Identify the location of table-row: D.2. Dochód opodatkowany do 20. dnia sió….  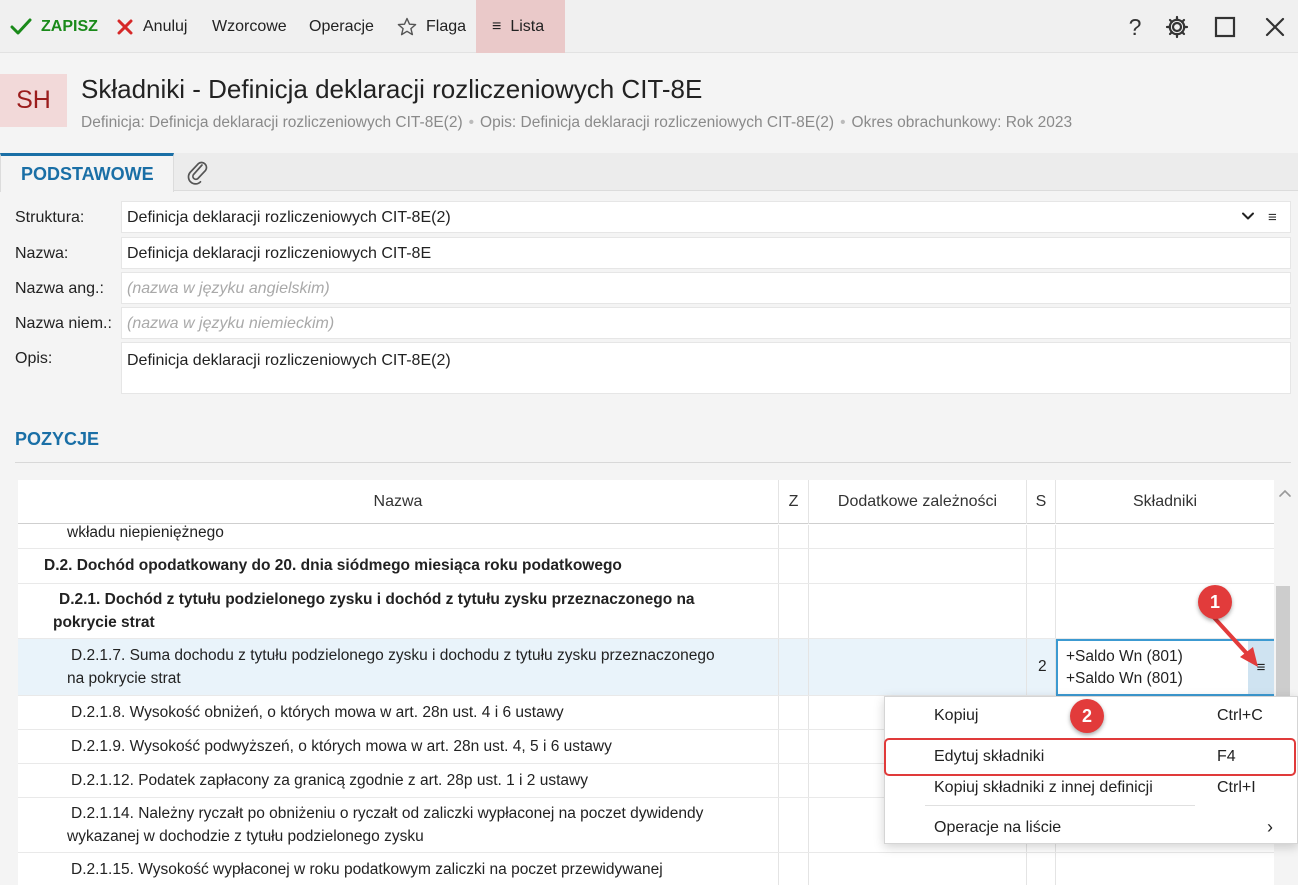
(646, 566).